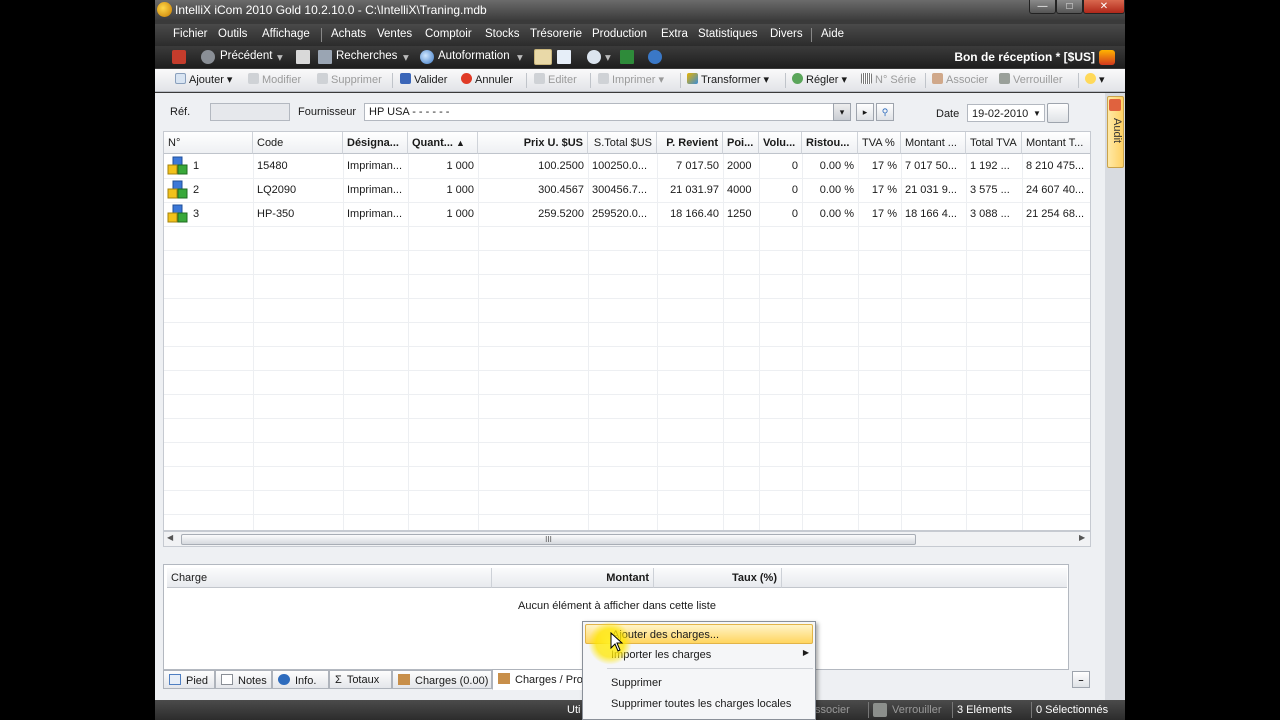 Image resolution: width=1280 pixels, height=720 pixels. What do you see at coordinates (728, 79) in the screenshot?
I see `transform-button: Transformer ▾` at bounding box center [728, 79].